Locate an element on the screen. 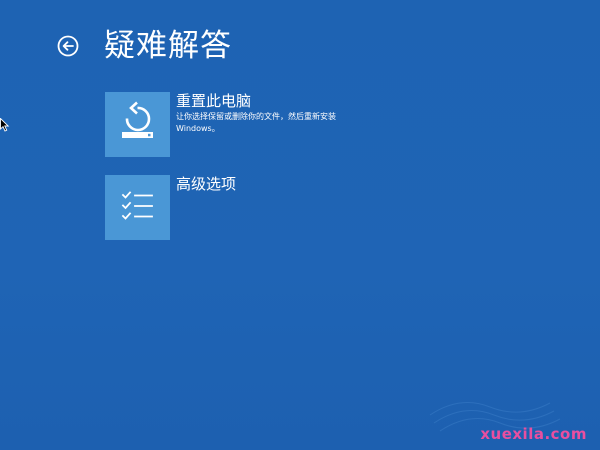 This screenshot has height=450, width=600. advanced-options-tile is located at coordinates (137, 207).